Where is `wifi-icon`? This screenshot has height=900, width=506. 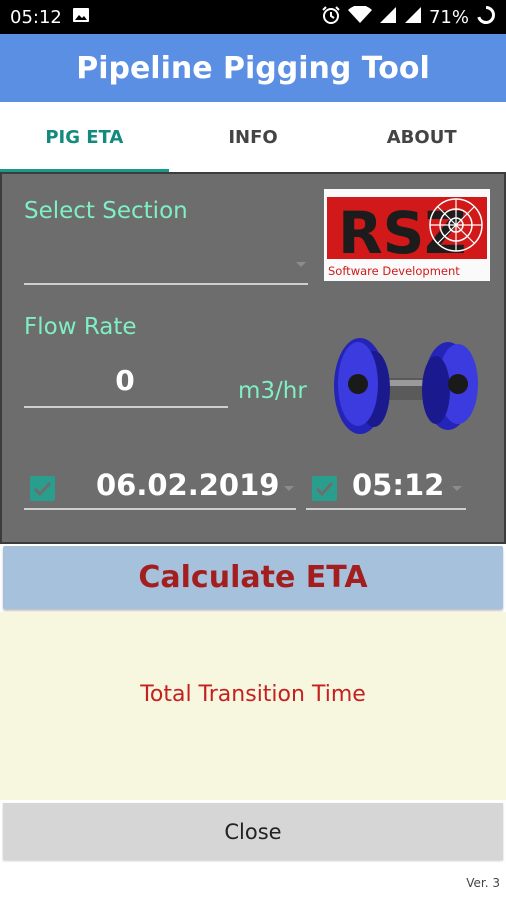 wifi-icon is located at coordinates (359, 16).